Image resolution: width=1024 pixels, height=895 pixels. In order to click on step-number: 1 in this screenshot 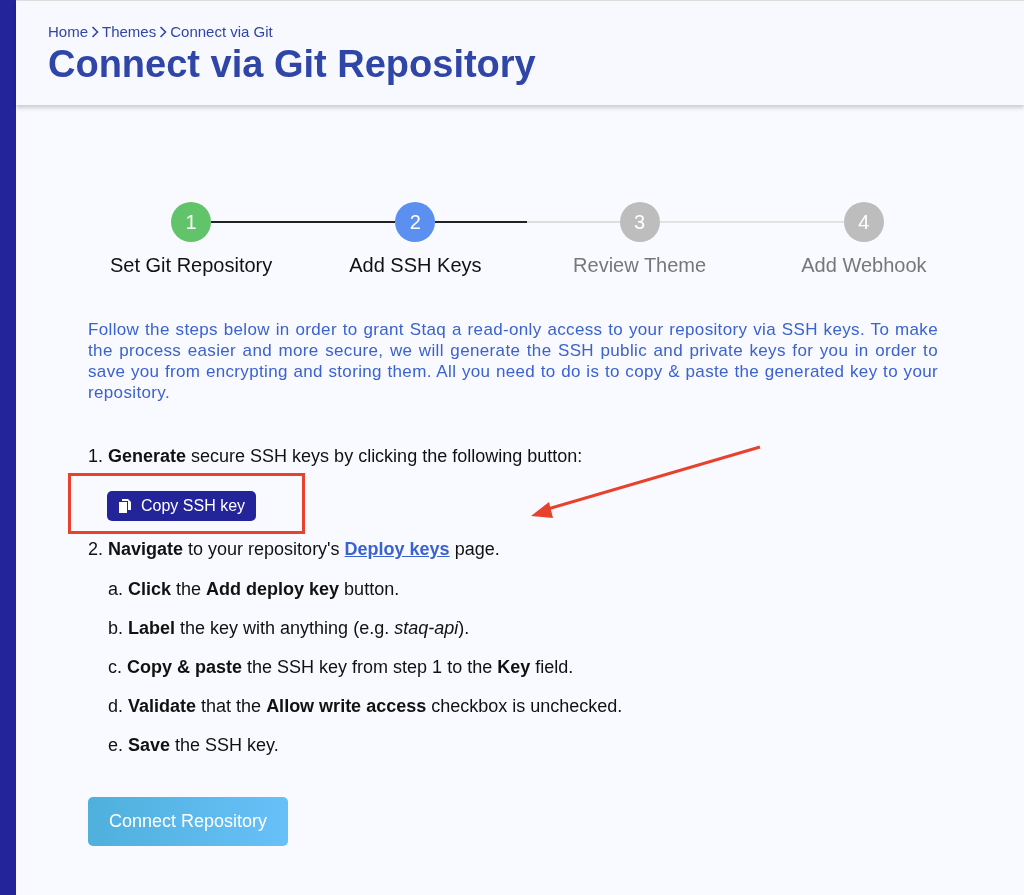, I will do `click(191, 222)`.